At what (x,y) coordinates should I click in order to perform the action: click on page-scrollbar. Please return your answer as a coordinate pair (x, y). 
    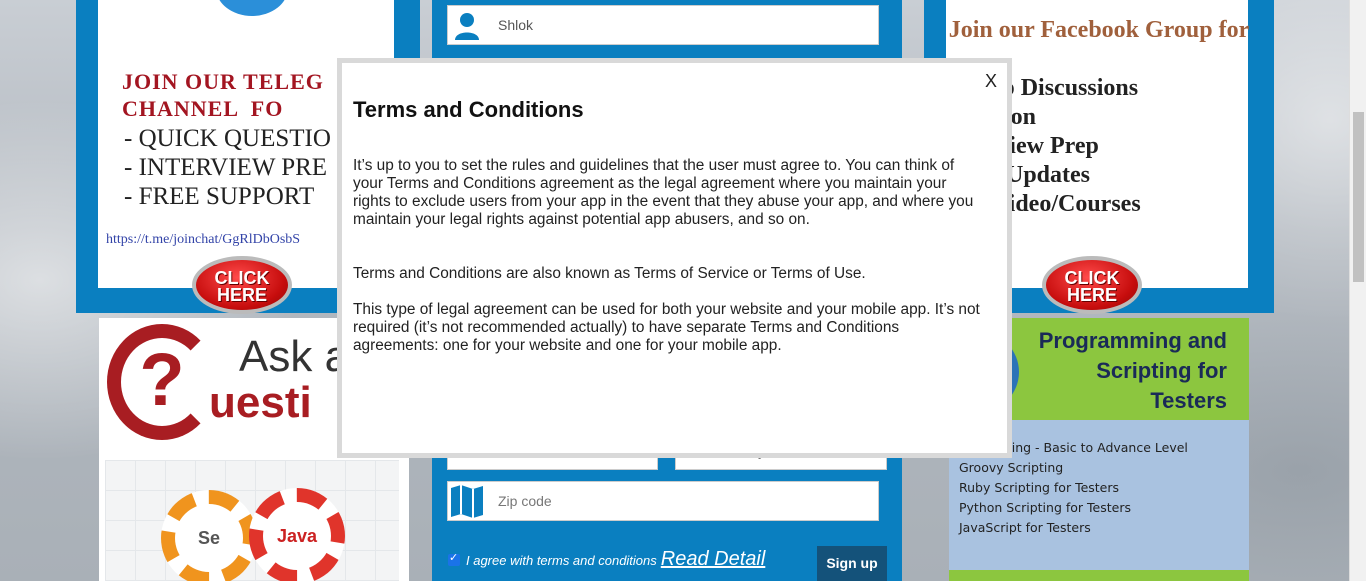
    Looking at the image, I should click on (1357, 290).